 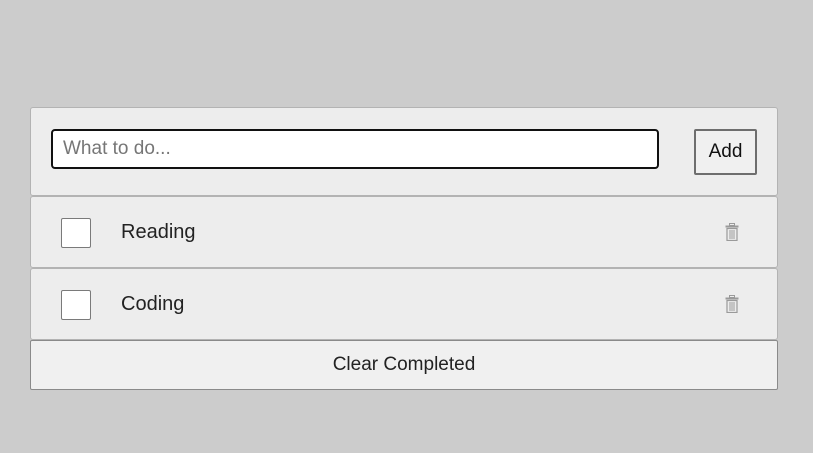 I want to click on todo-label: Coding, so click(x=153, y=304).